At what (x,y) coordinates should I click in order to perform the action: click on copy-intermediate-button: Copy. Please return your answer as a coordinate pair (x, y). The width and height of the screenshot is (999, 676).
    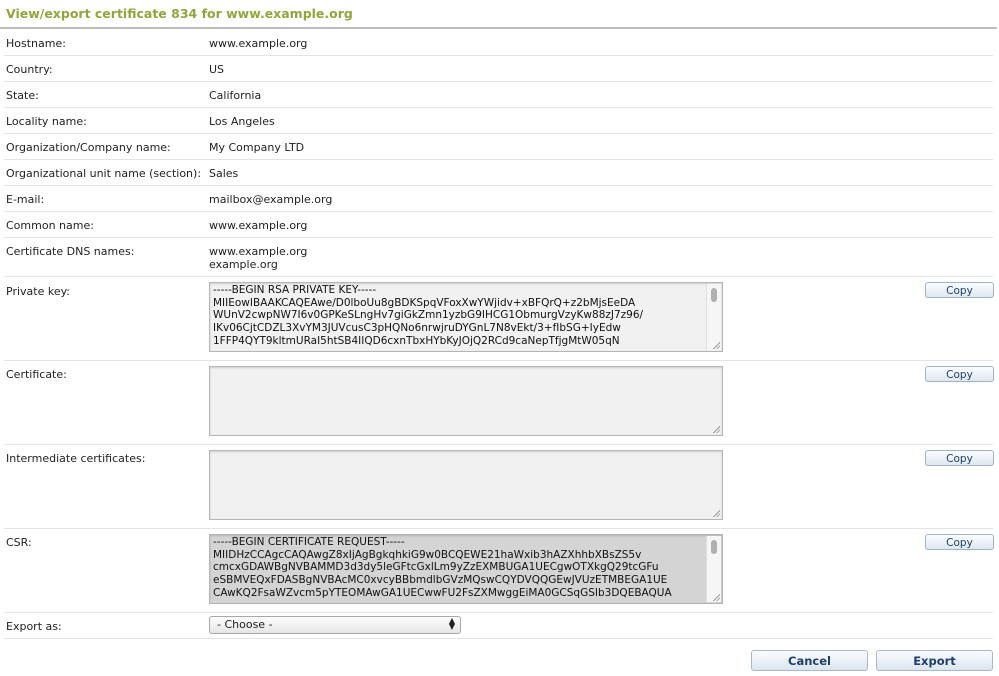
    Looking at the image, I should click on (959, 458).